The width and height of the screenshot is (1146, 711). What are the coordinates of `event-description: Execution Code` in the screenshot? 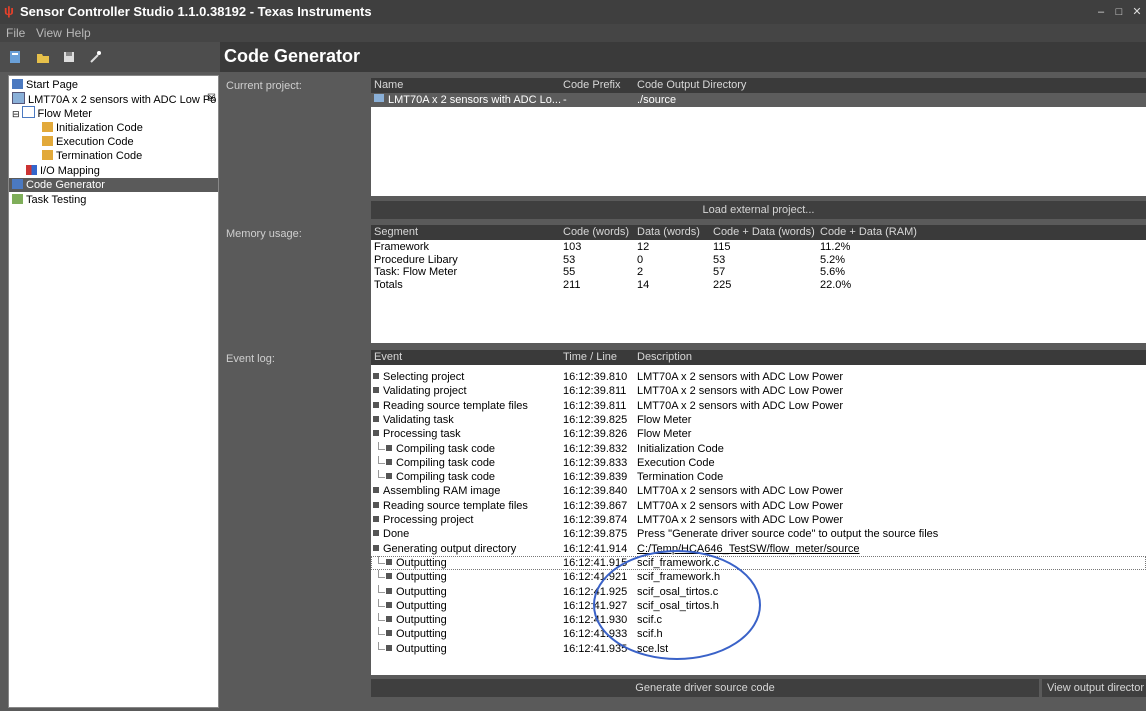 It's located at (676, 462).